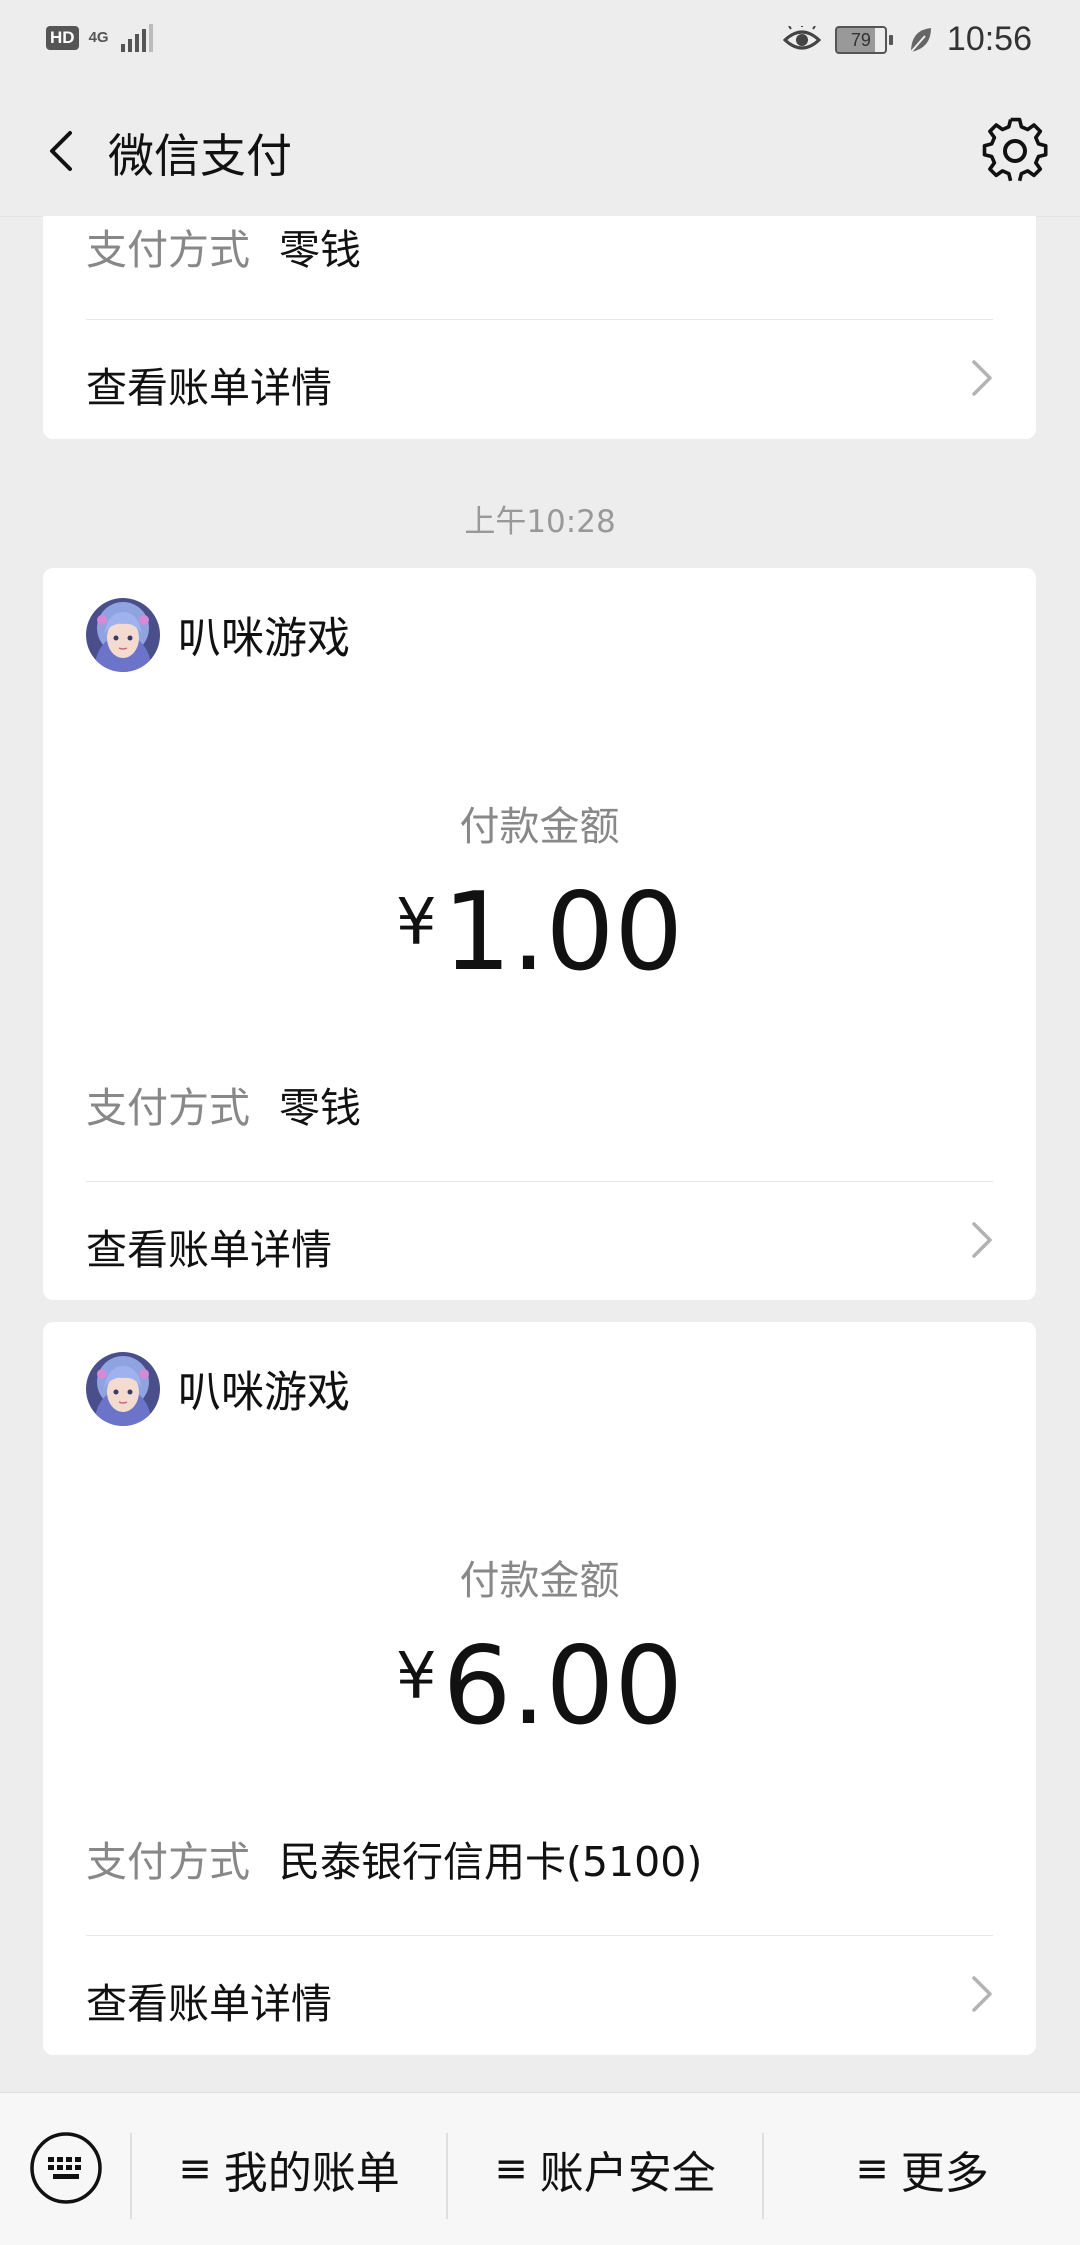 The height and width of the screenshot is (2245, 1080). What do you see at coordinates (920, 40) in the screenshot?
I see `leaf-icon` at bounding box center [920, 40].